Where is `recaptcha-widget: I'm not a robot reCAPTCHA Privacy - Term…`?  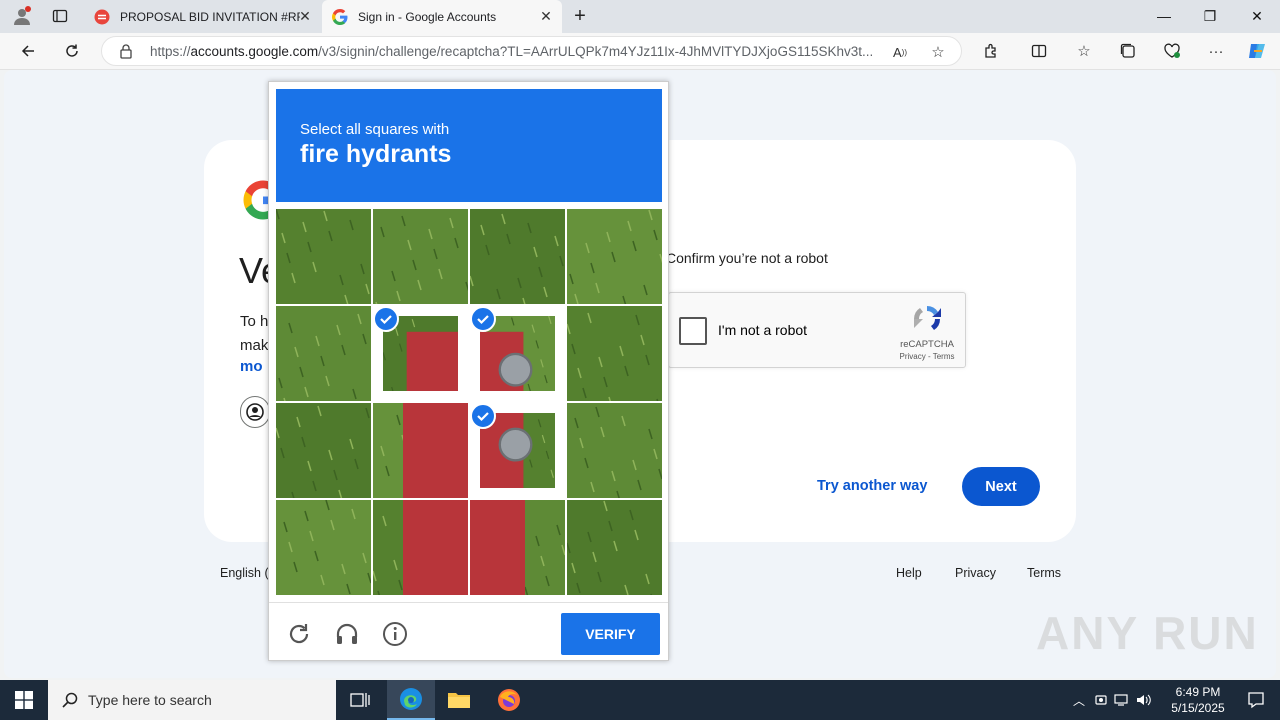
recaptcha-widget: I'm not a robot reCAPTCHA Privacy - Term… is located at coordinates (817, 330).